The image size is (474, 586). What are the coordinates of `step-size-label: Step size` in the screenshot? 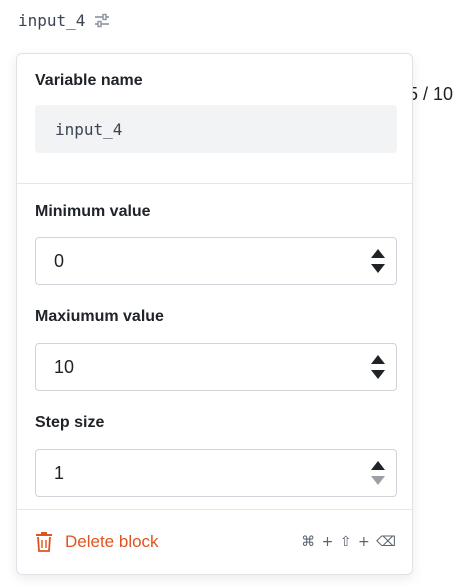 It's located at (70, 422).